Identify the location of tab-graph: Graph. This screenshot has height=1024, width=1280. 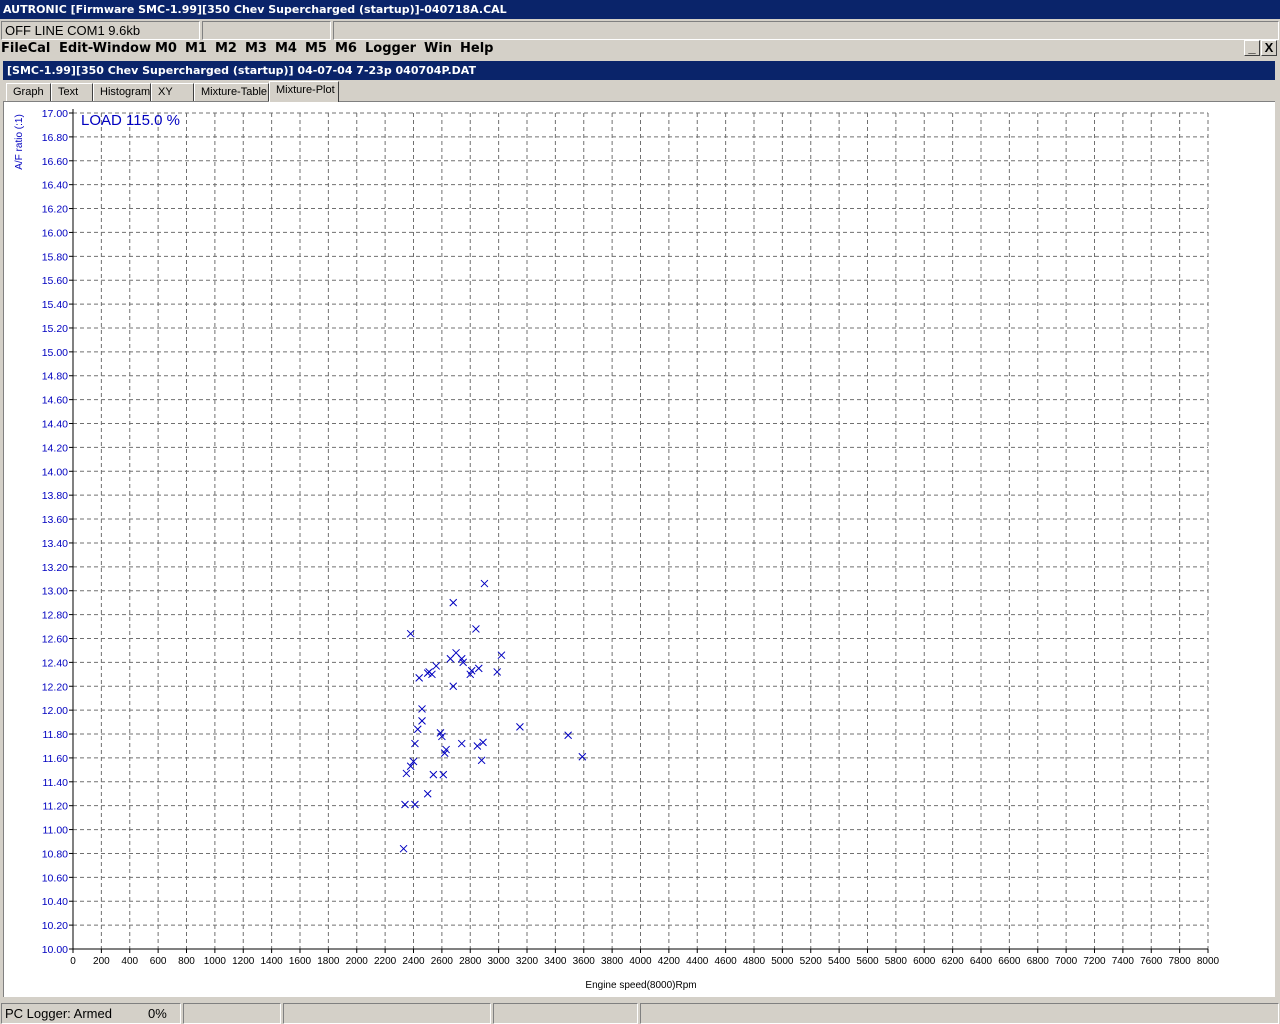
(28, 92).